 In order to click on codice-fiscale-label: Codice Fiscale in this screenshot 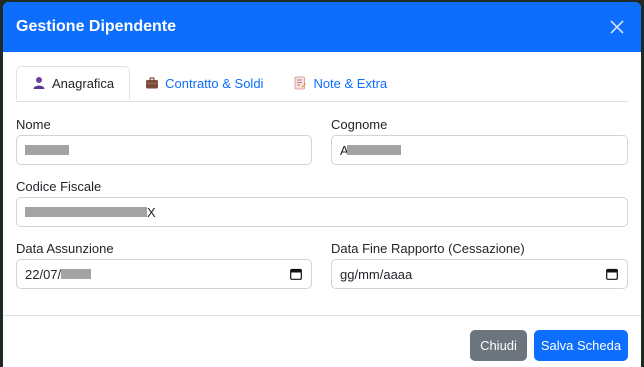, I will do `click(59, 186)`.